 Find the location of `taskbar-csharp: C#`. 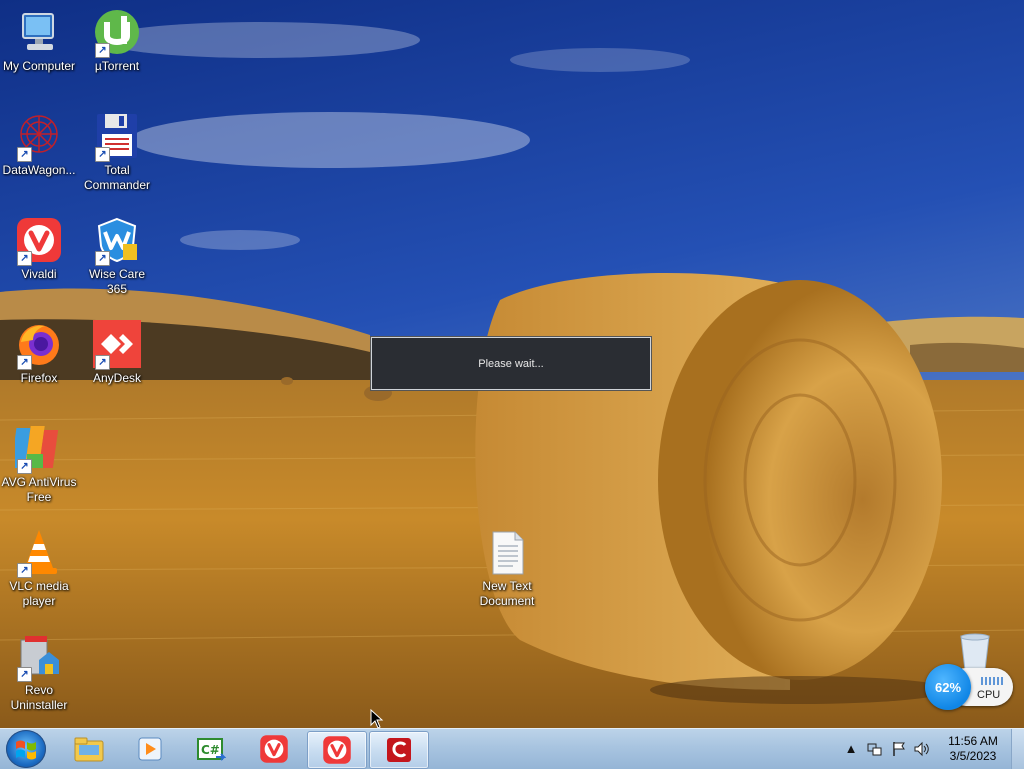

taskbar-csharp: C# is located at coordinates (211, 749).